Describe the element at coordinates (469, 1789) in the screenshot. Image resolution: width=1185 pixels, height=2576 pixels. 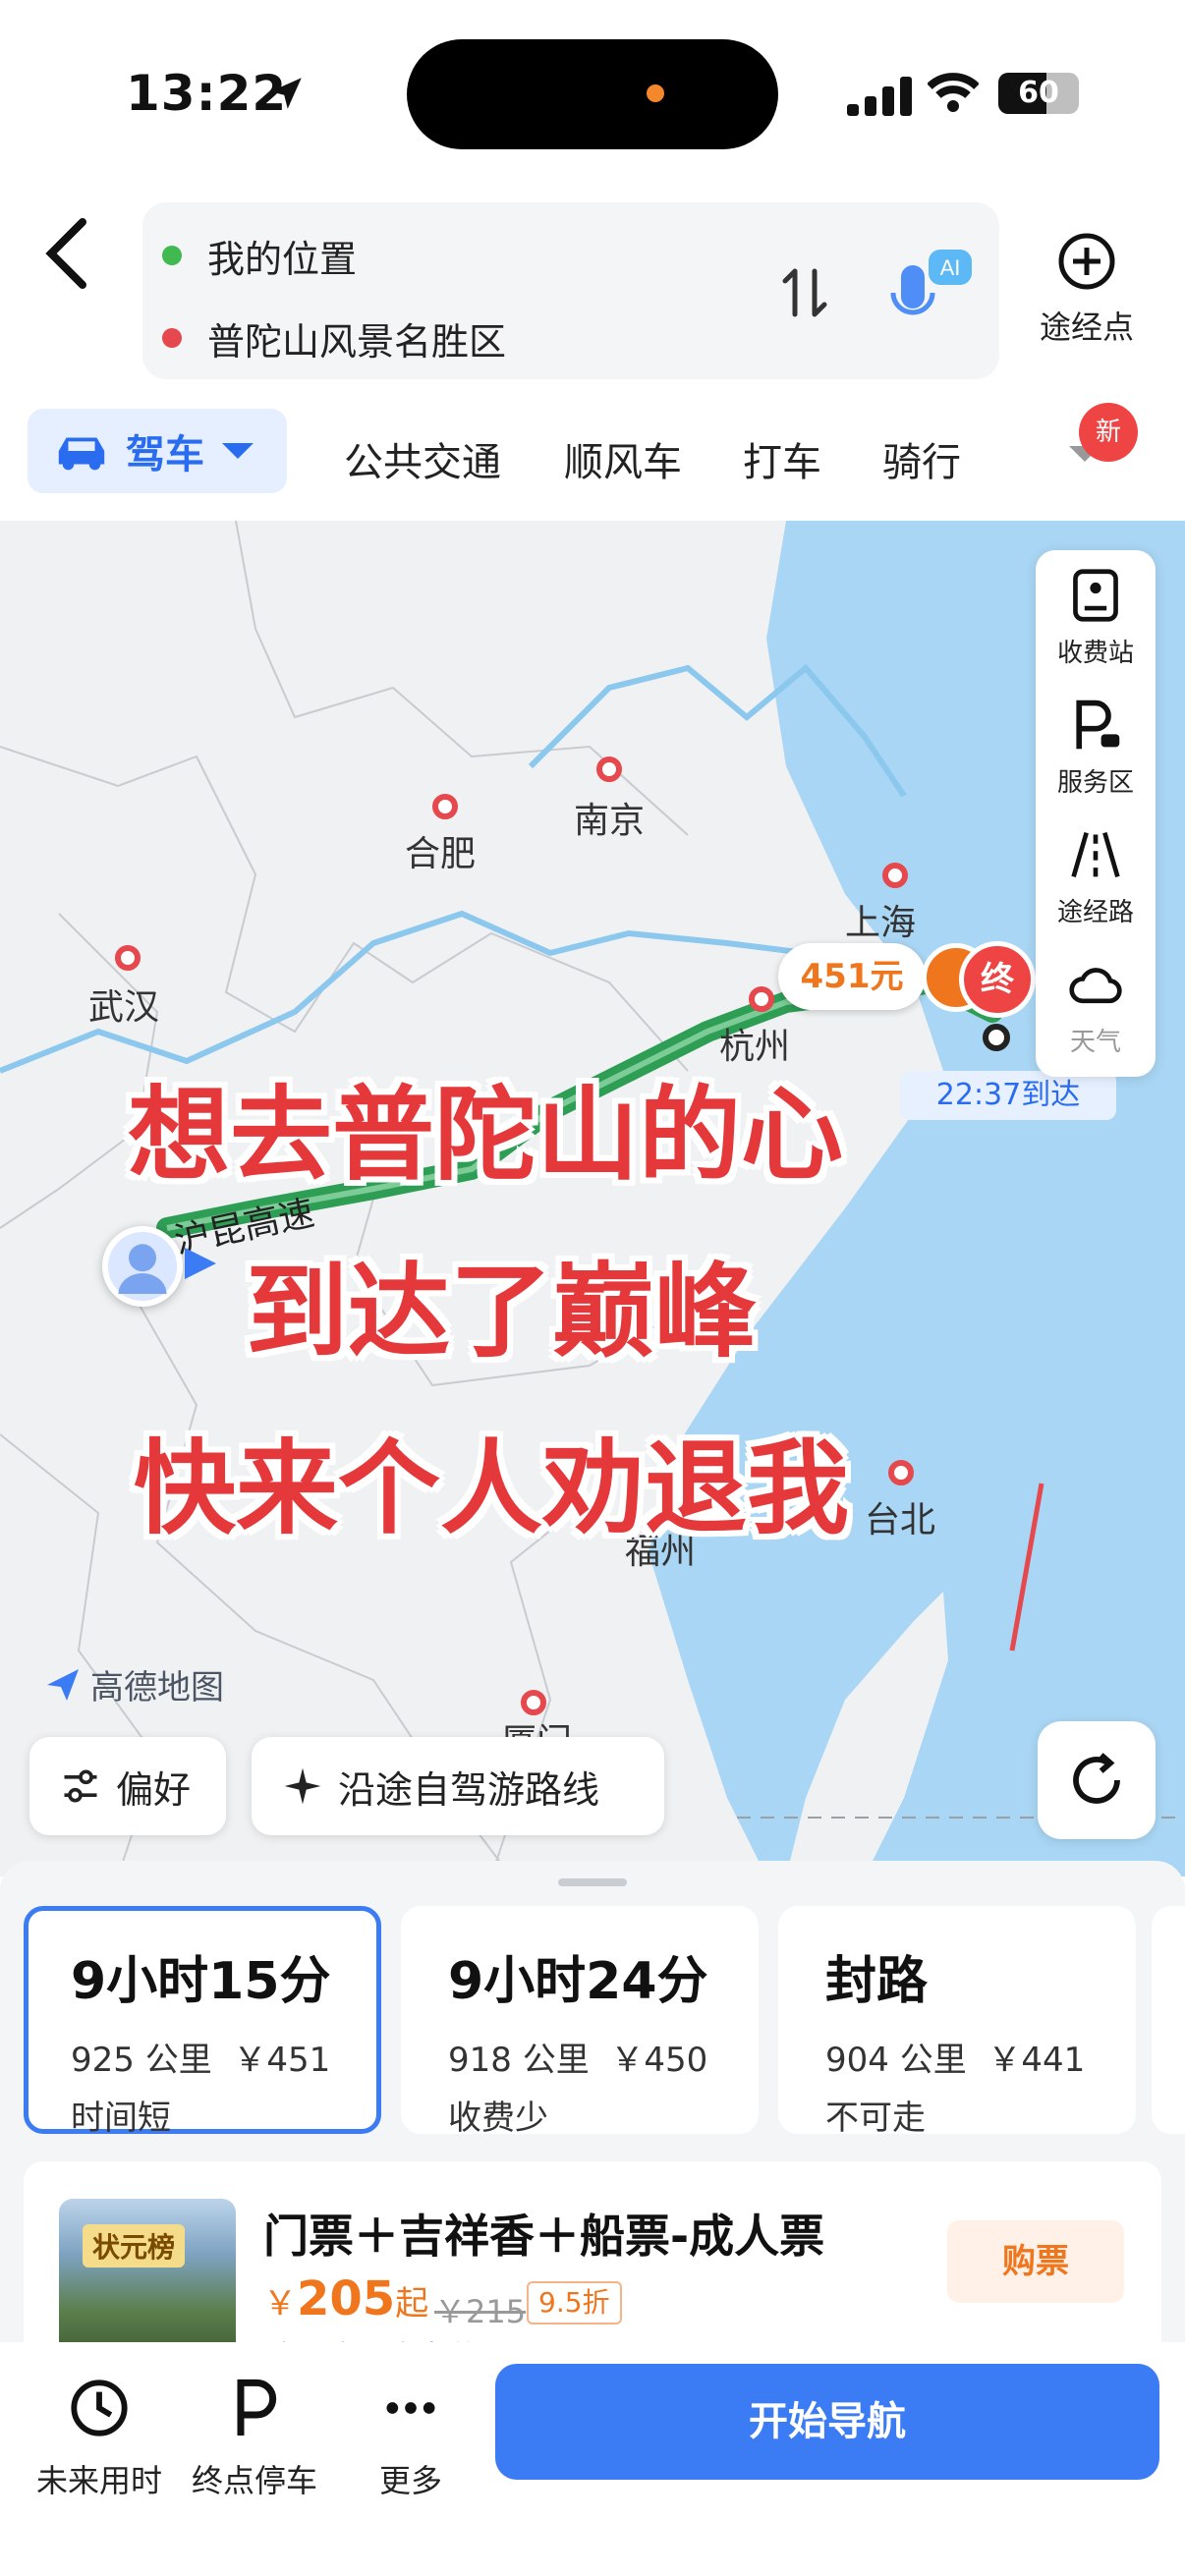
I see `road-trip-label: 沿途自驾游路线` at that location.